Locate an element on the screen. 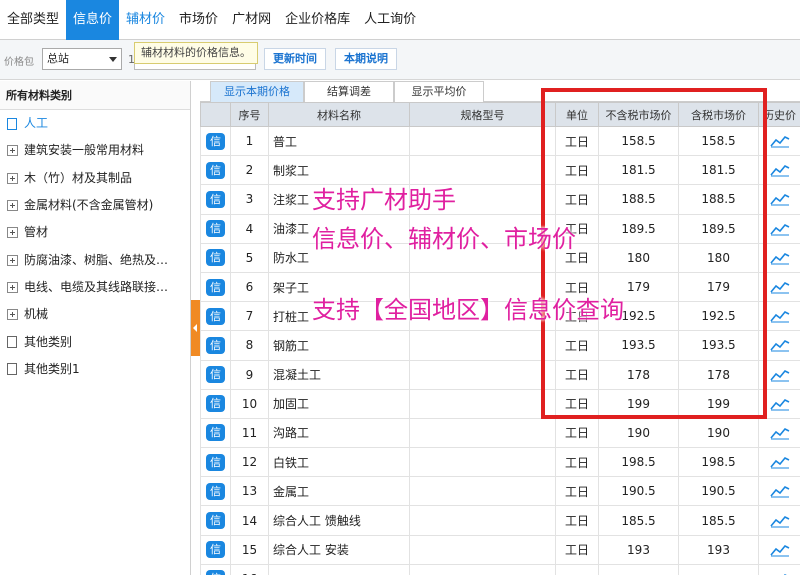  table-row: 信 1 普工 工日 158.5 158.5 is located at coordinates (500, 141).